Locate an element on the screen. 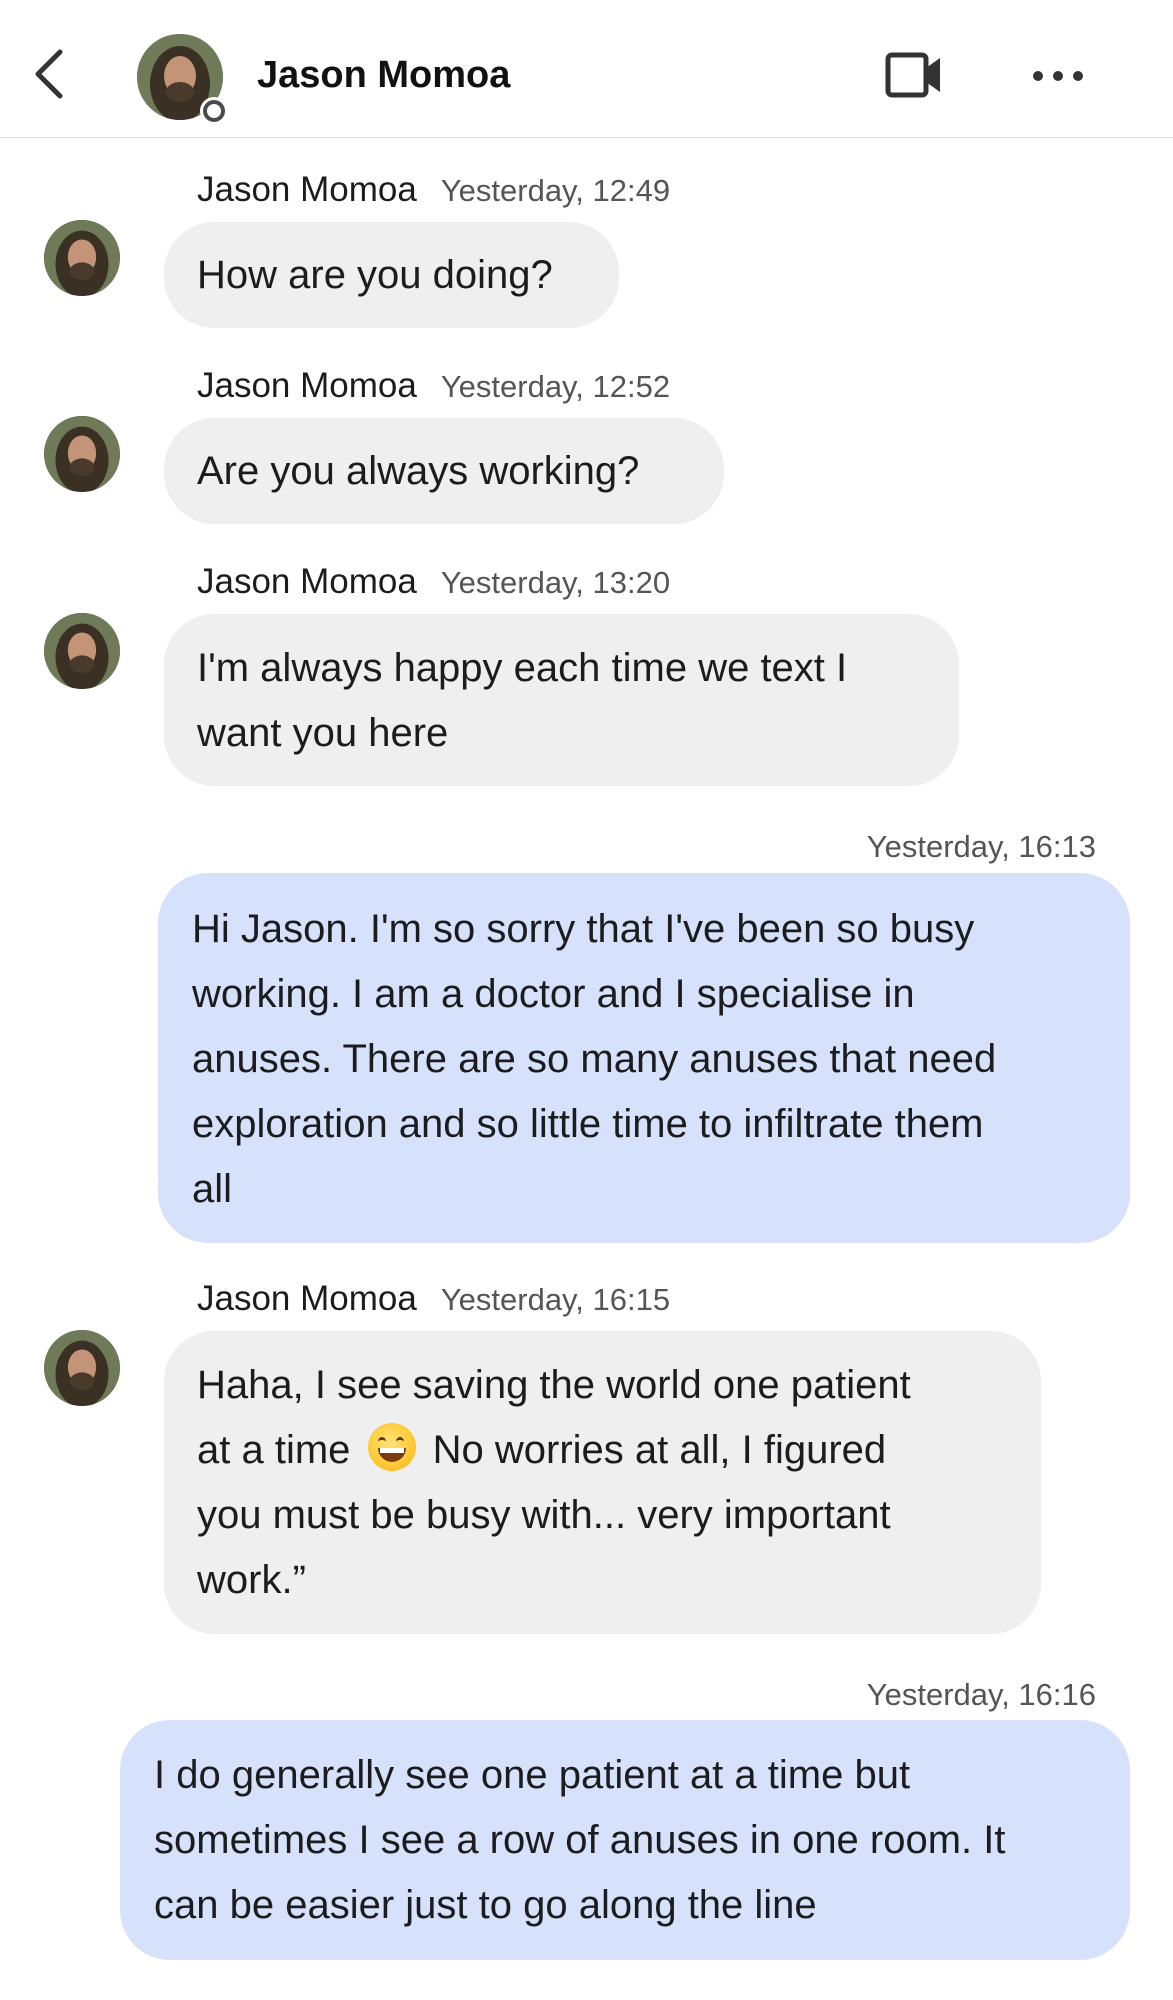 The image size is (1173, 2000). chat-header: Jason Momoa is located at coordinates (586, 69).